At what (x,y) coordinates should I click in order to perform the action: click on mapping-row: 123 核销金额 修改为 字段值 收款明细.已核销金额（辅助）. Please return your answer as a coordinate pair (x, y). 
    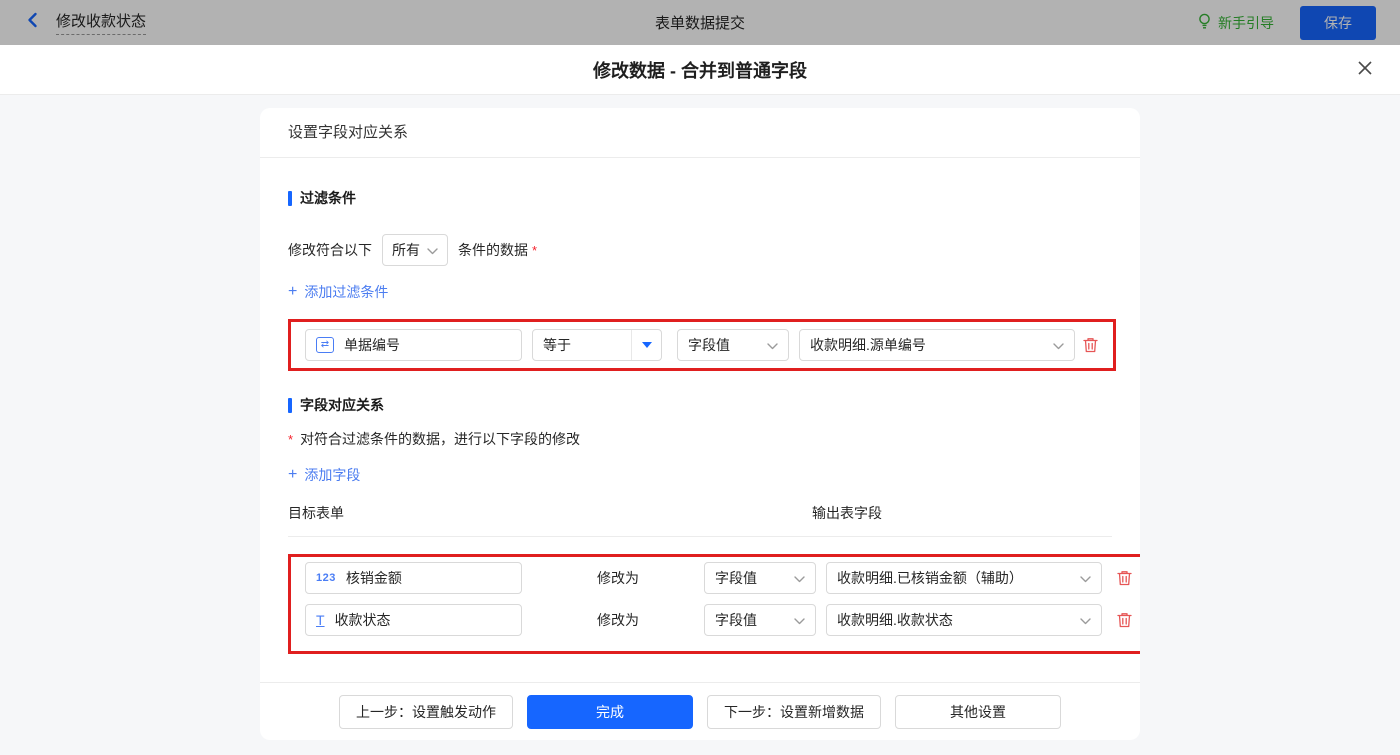
    Looking at the image, I should click on (719, 578).